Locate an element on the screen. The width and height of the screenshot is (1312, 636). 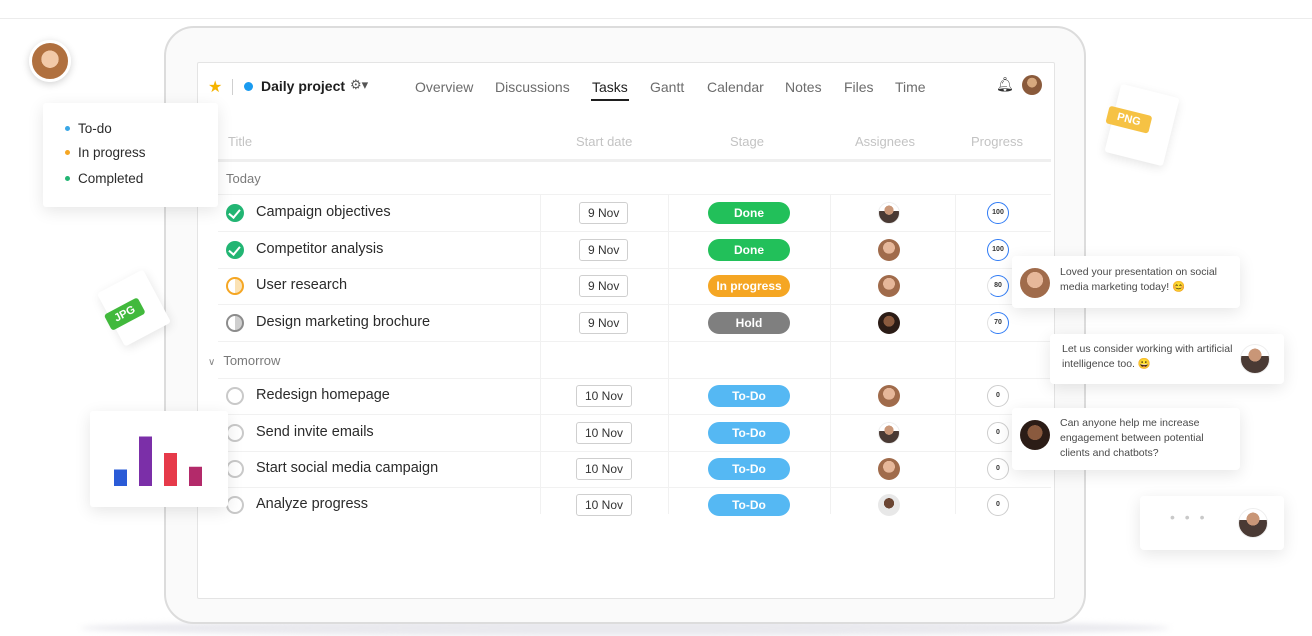
table-row: Analyze progress 10 Nov To-Do 0 is located at coordinates (626, 505).